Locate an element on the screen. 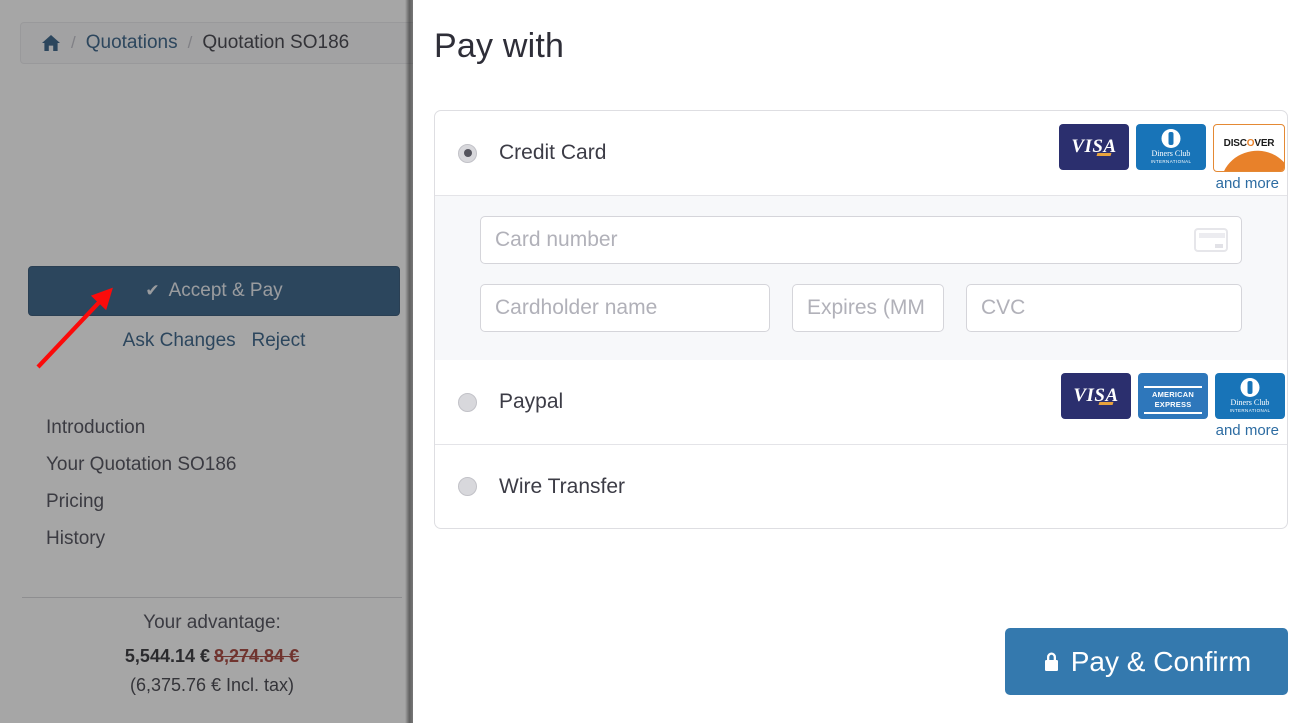 The image size is (1302, 723). credit-card-icon is located at coordinates (1211, 240).